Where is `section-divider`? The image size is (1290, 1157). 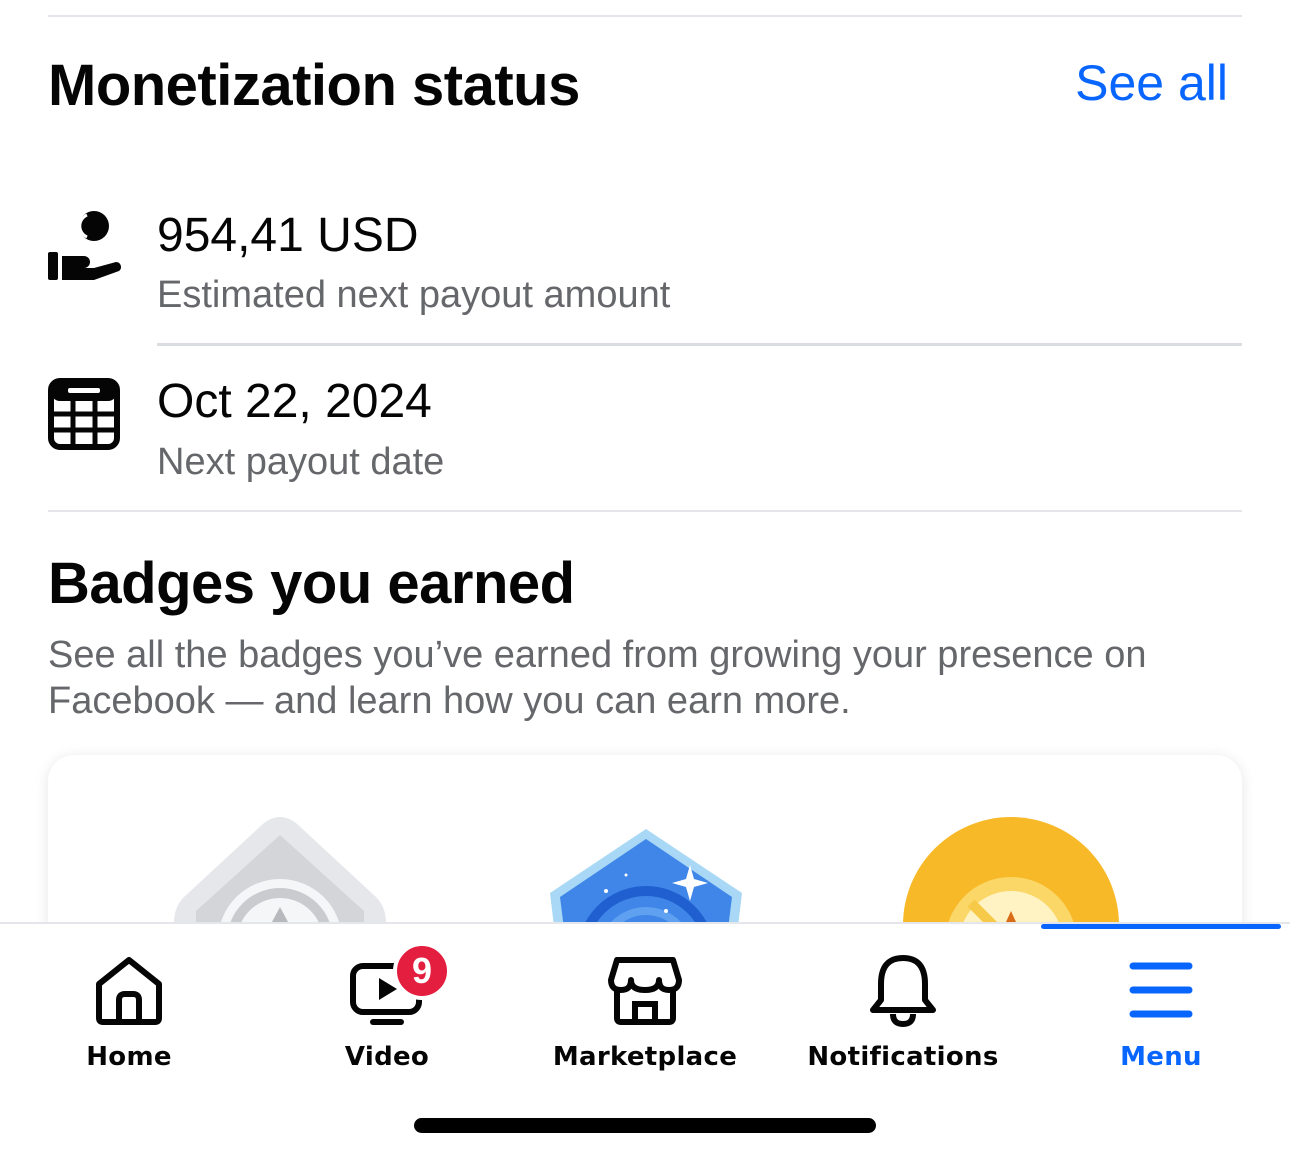
section-divider is located at coordinates (645, 511).